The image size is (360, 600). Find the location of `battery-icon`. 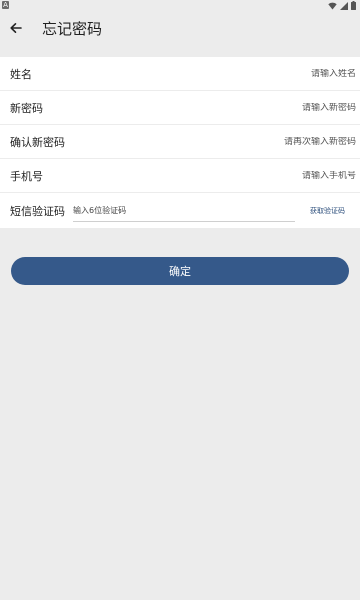

battery-icon is located at coordinates (353, 5).